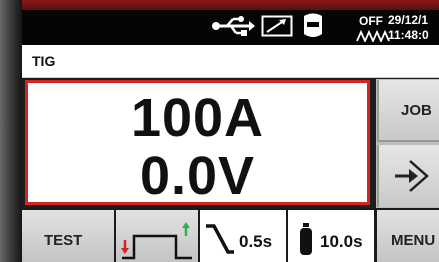 The width and height of the screenshot is (439, 262). I want to click on voltage-readout: 0.0V, so click(197, 176).